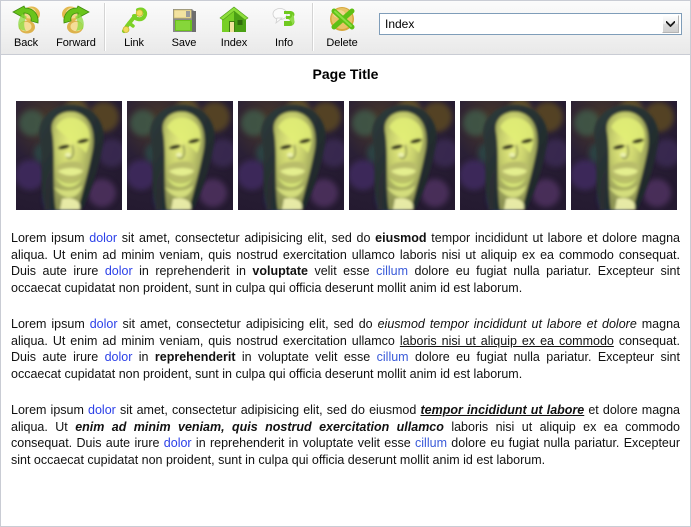 This screenshot has height=527, width=691. What do you see at coordinates (342, 271) in the screenshot?
I see `text-run: velit esse` at bounding box center [342, 271].